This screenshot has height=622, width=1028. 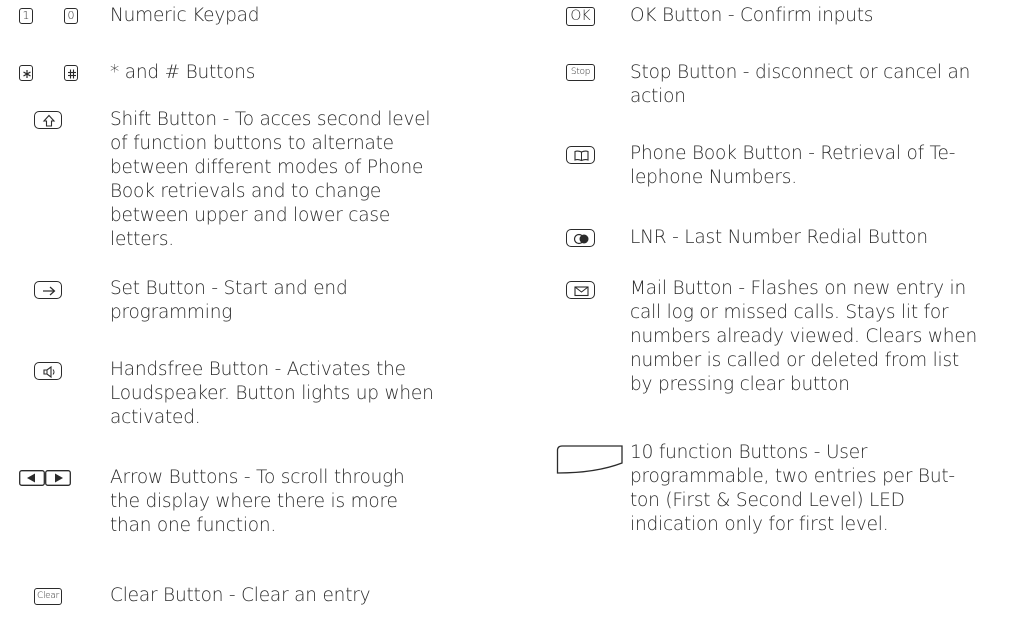 What do you see at coordinates (45, 478) in the screenshot?
I see `left-right-arrow-icons` at bounding box center [45, 478].